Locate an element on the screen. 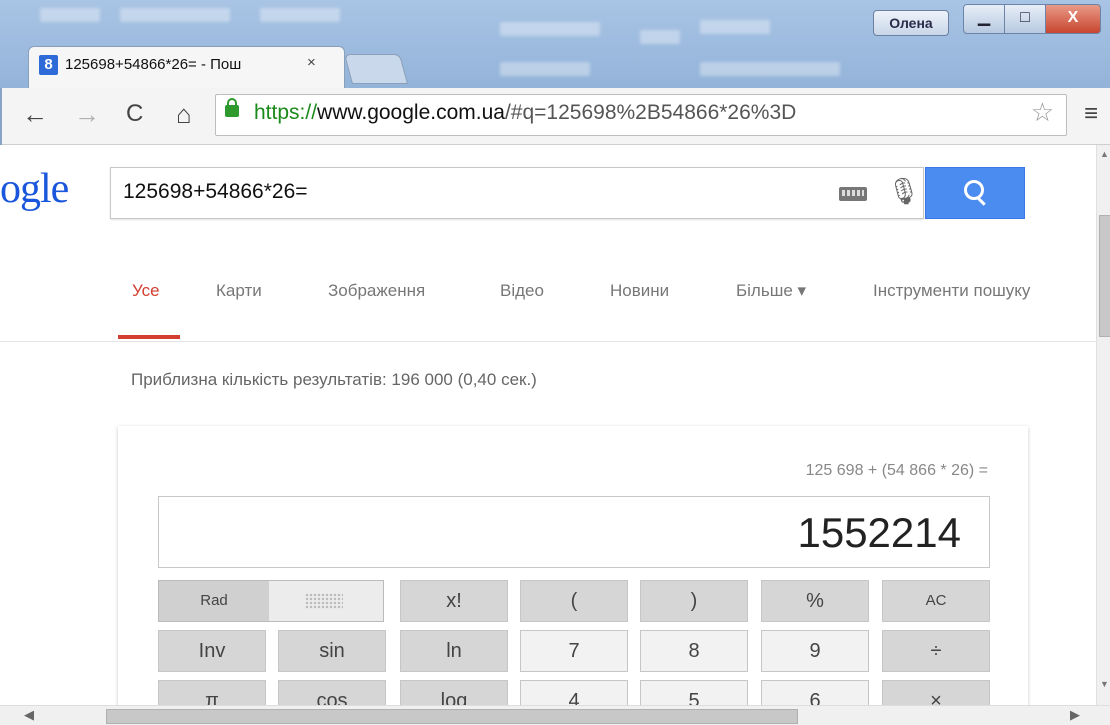 The image size is (1110, 725). ln-key: ln is located at coordinates (454, 651).